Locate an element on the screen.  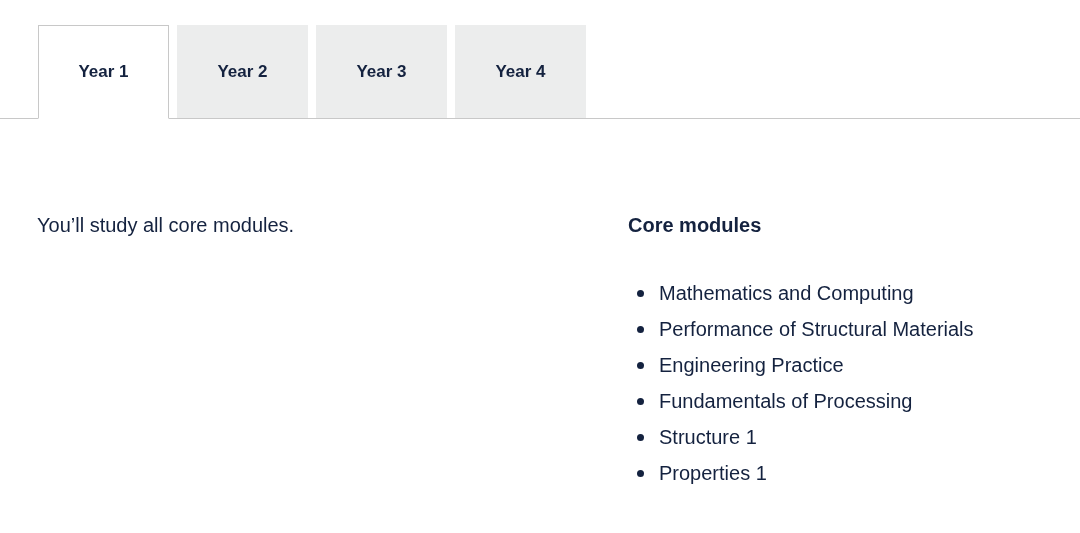
tab: Year 2 is located at coordinates (242, 71).